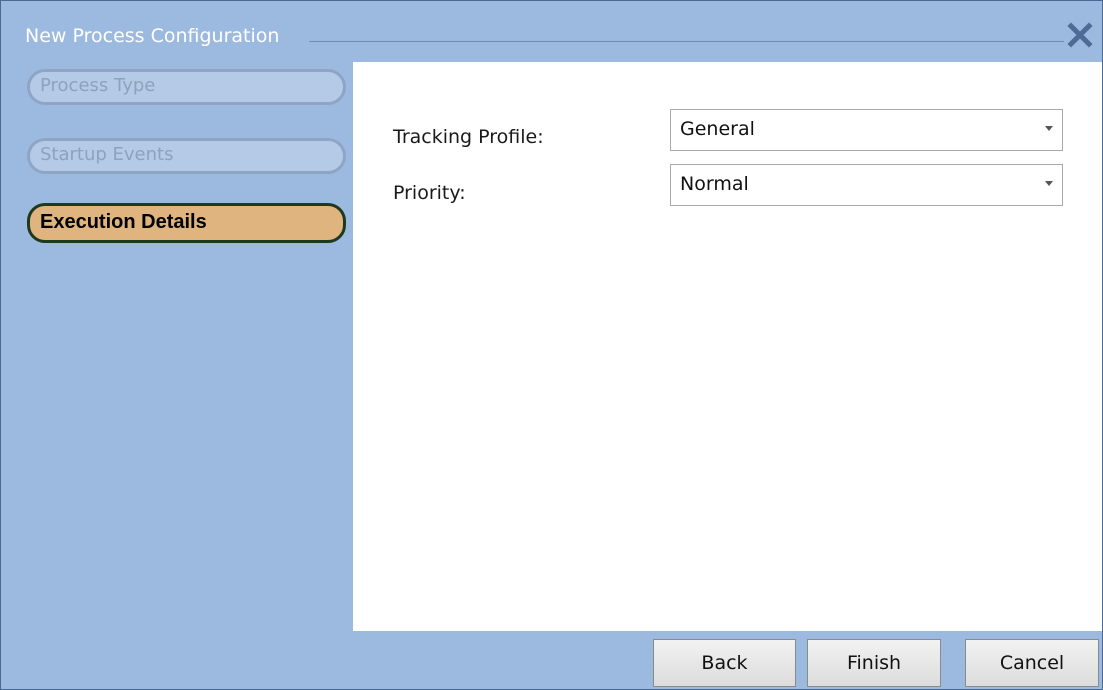 The width and height of the screenshot is (1103, 690). Describe the element at coordinates (724, 663) in the screenshot. I see `back-button: Back` at that location.